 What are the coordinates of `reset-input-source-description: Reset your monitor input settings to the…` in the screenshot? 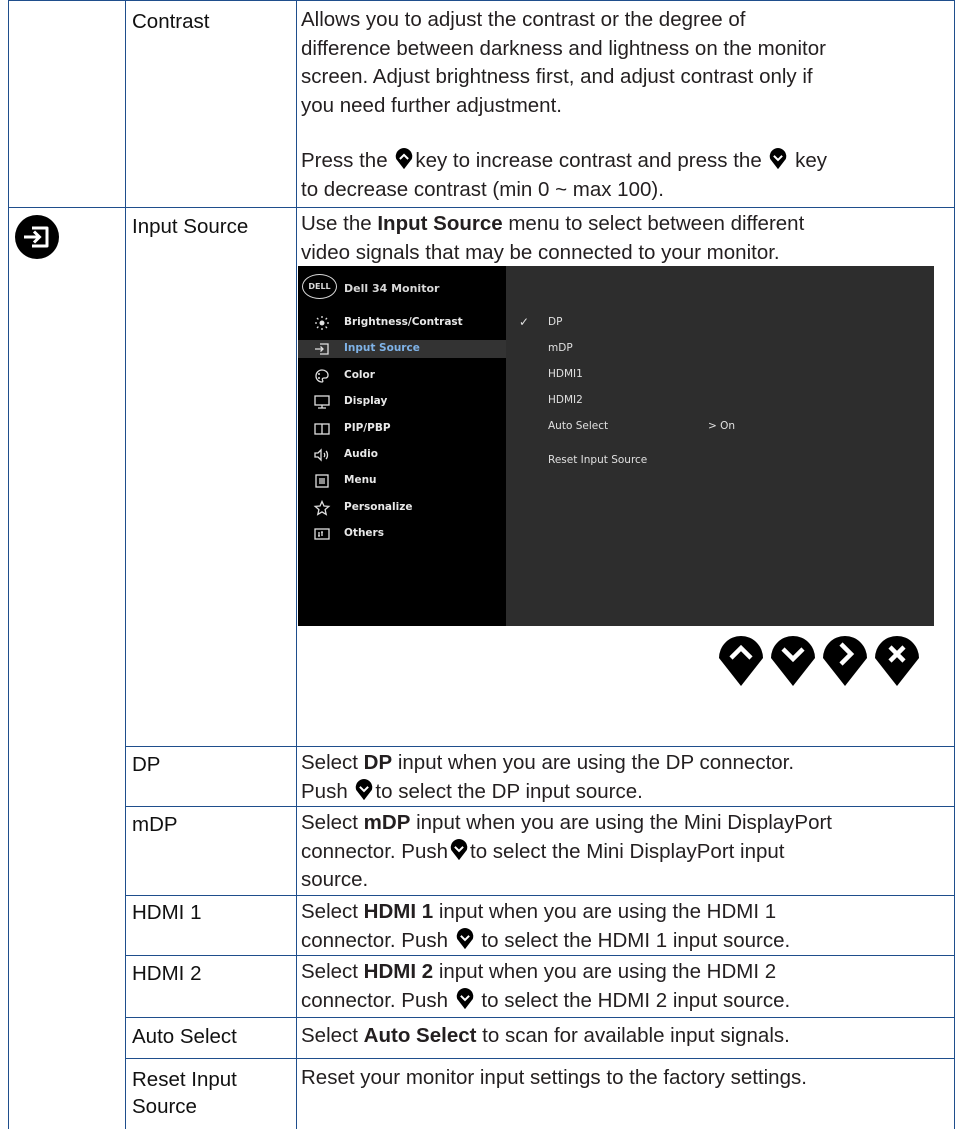 It's located at (554, 1077).